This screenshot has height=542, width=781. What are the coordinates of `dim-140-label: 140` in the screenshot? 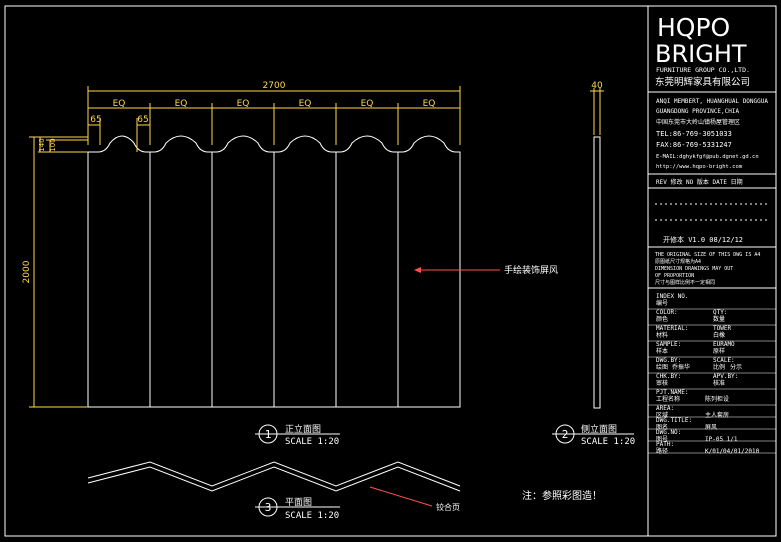 It's located at (42, 144).